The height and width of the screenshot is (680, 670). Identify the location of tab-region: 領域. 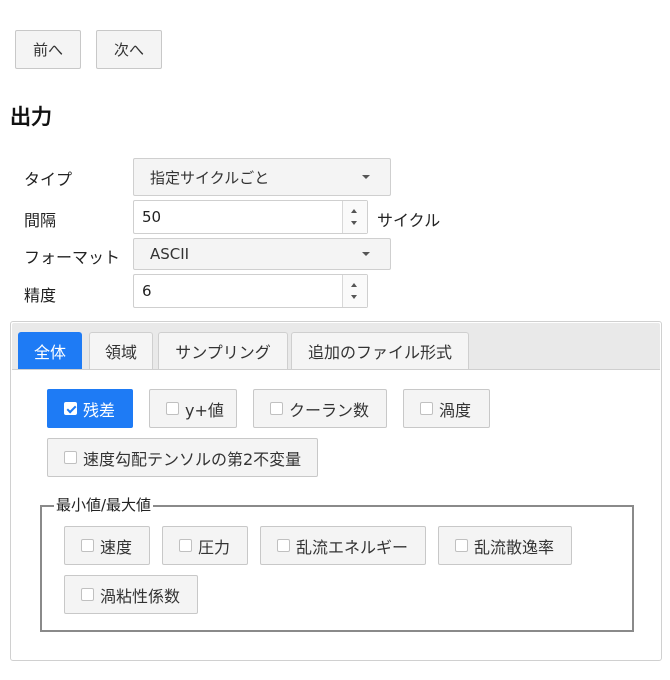
(121, 350).